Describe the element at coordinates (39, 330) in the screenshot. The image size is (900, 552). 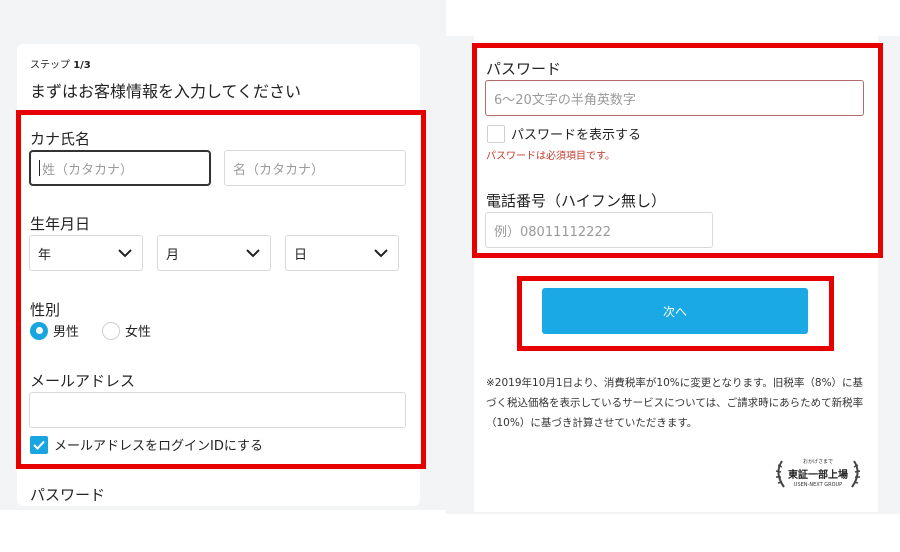
I see `radio-selected-icon` at that location.